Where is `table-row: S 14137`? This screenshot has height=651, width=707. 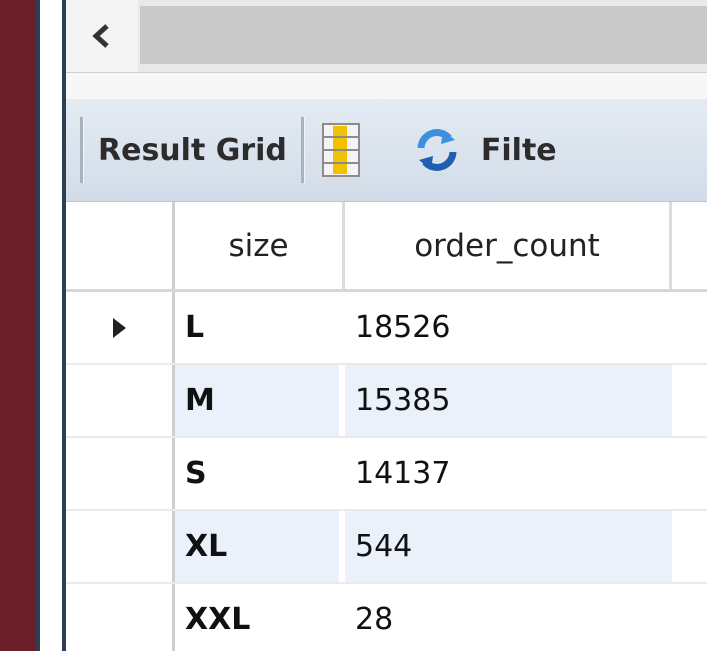 table-row: S 14137 is located at coordinates (386, 474).